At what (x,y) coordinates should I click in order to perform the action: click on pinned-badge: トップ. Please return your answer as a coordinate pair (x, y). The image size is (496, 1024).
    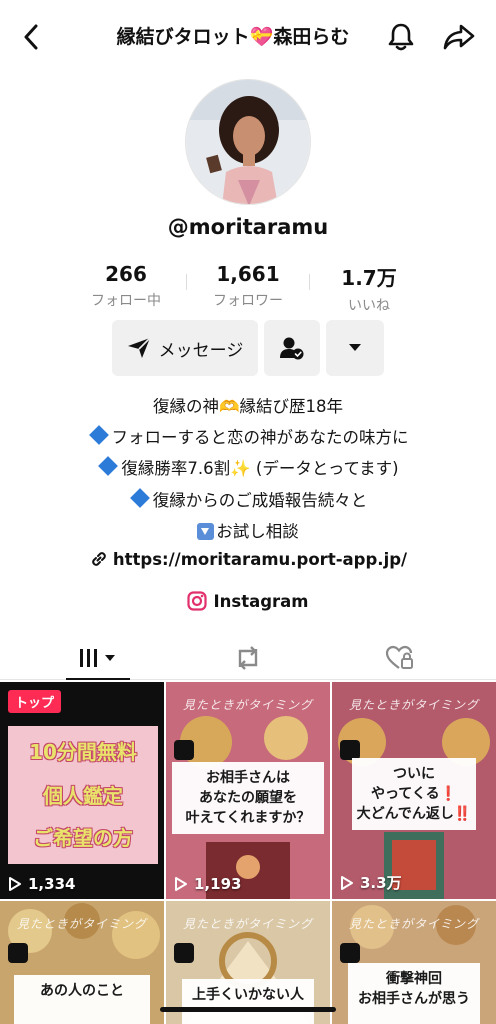
    Looking at the image, I should click on (35, 701).